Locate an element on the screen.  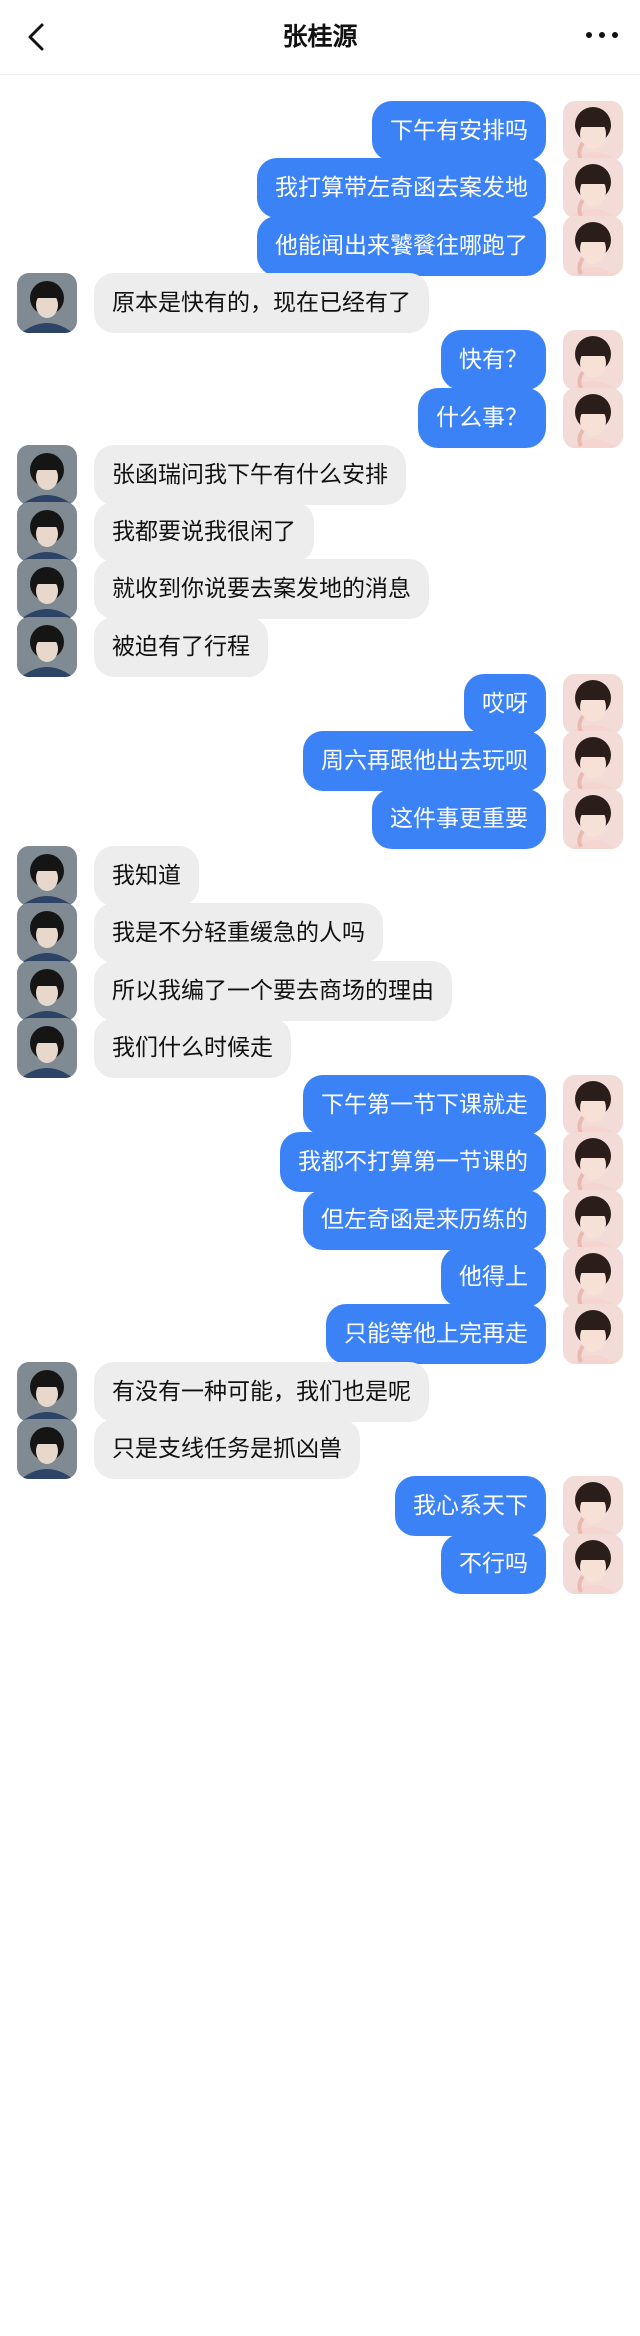
message-bubble: 哎呀 is located at coordinates (505, 704).